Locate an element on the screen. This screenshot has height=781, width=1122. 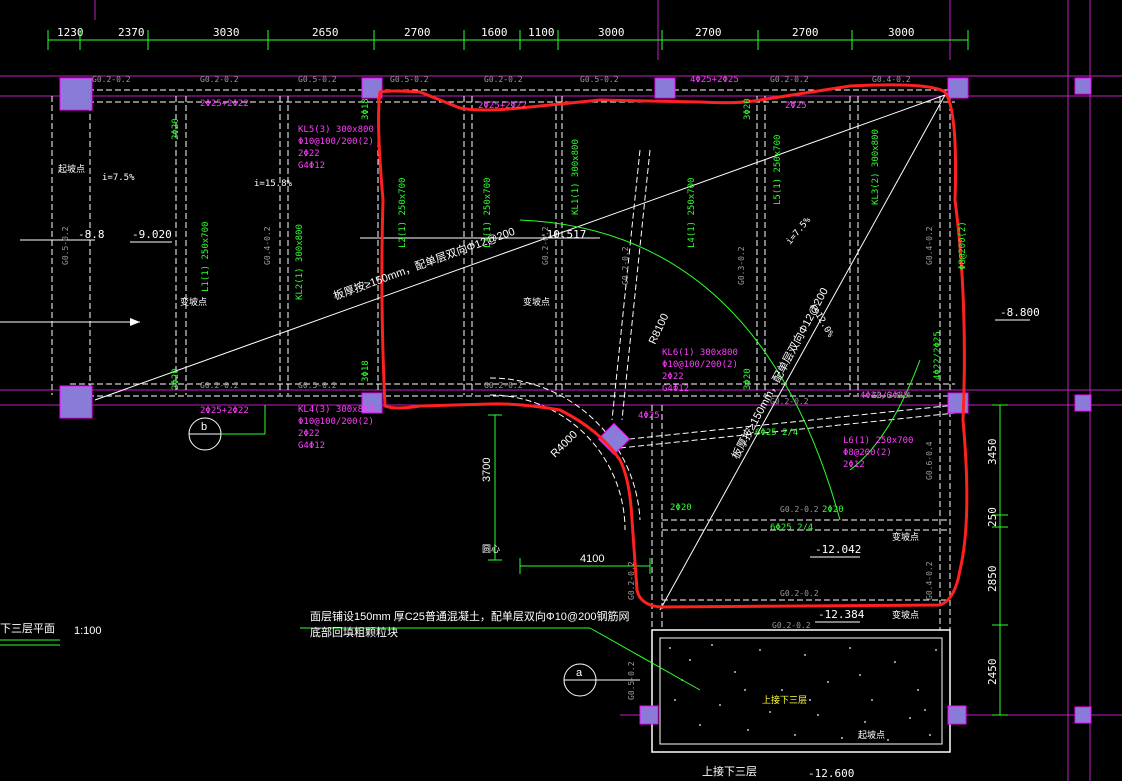
floor-title: 下三层平面 is located at coordinates (27, 628).